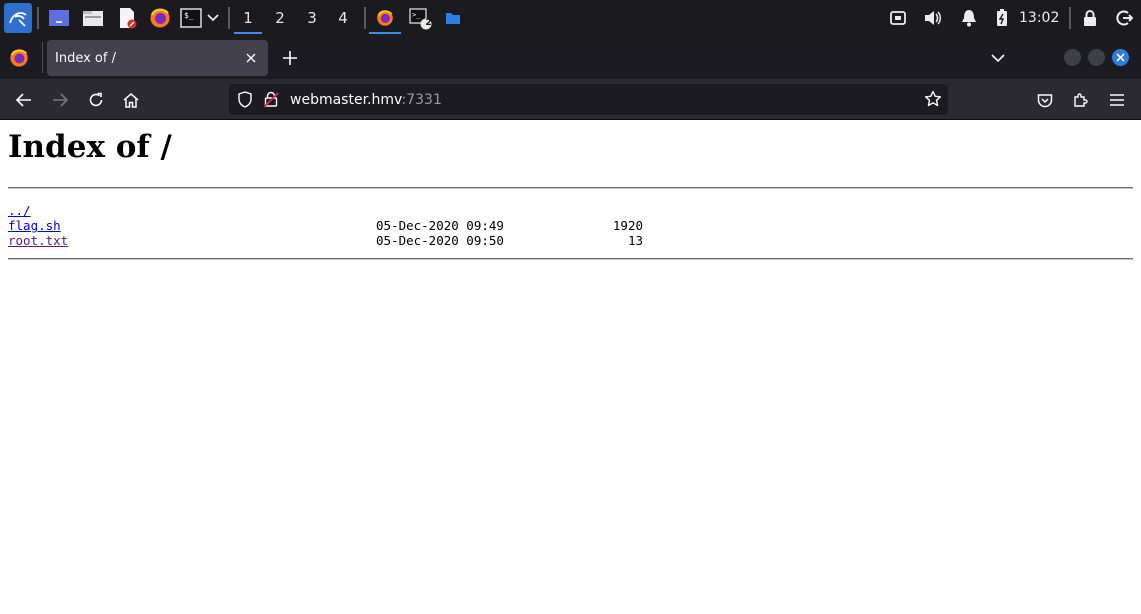  I want to click on folder-task-icon, so click(453, 18).